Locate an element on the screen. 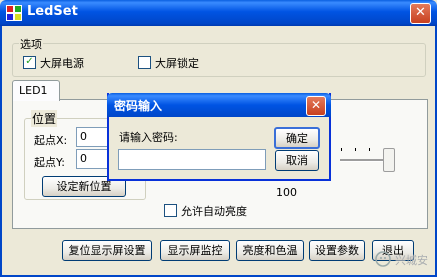 The image size is (437, 277). reset-display-button: 复位显示屏设置 is located at coordinates (107, 250).